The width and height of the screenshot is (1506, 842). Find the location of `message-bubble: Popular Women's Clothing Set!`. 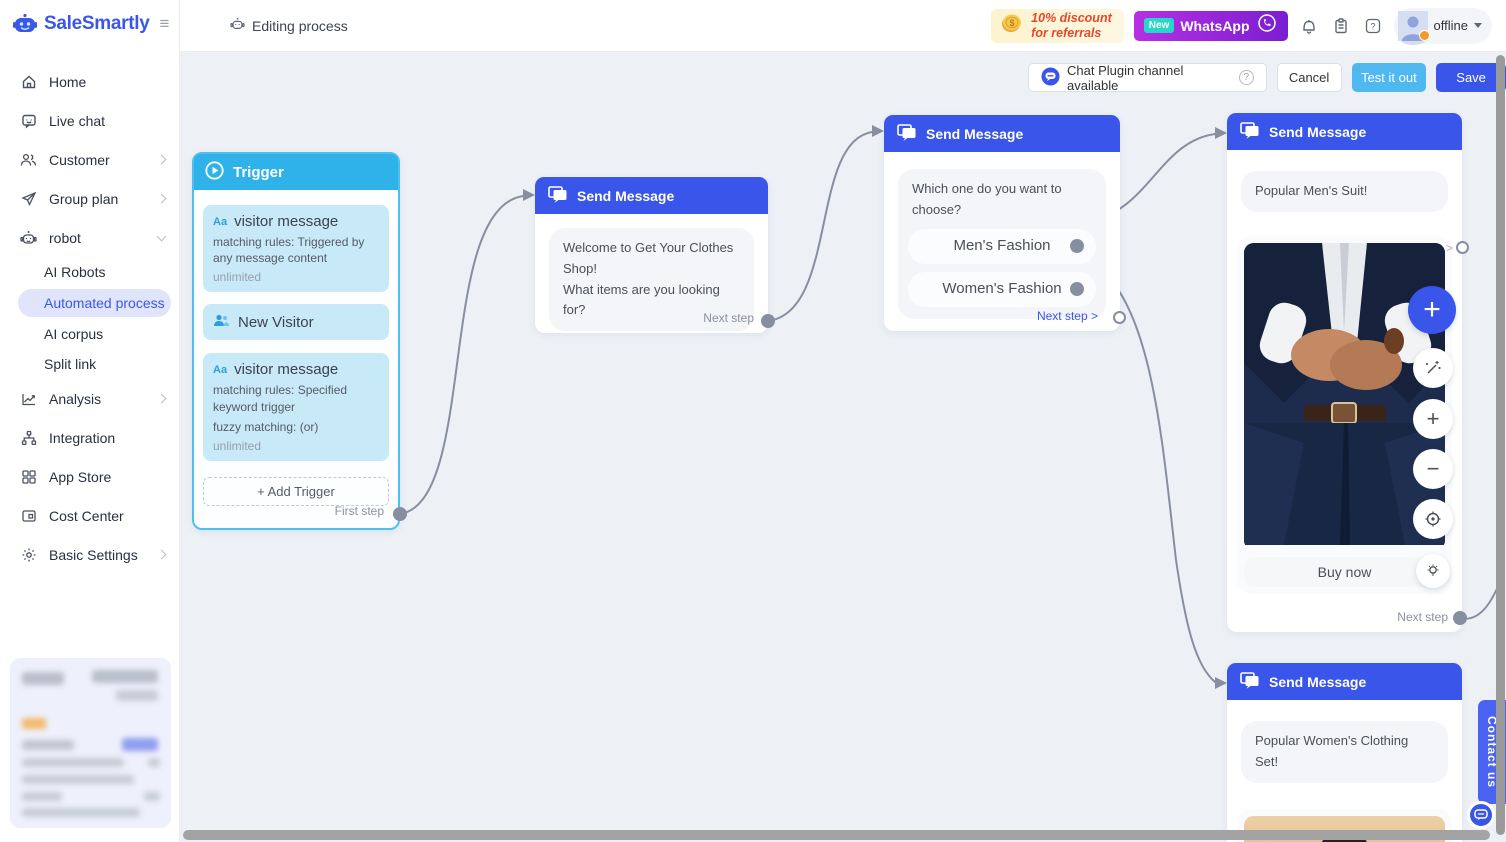

message-bubble: Popular Women's Clothing Set! is located at coordinates (1344, 752).